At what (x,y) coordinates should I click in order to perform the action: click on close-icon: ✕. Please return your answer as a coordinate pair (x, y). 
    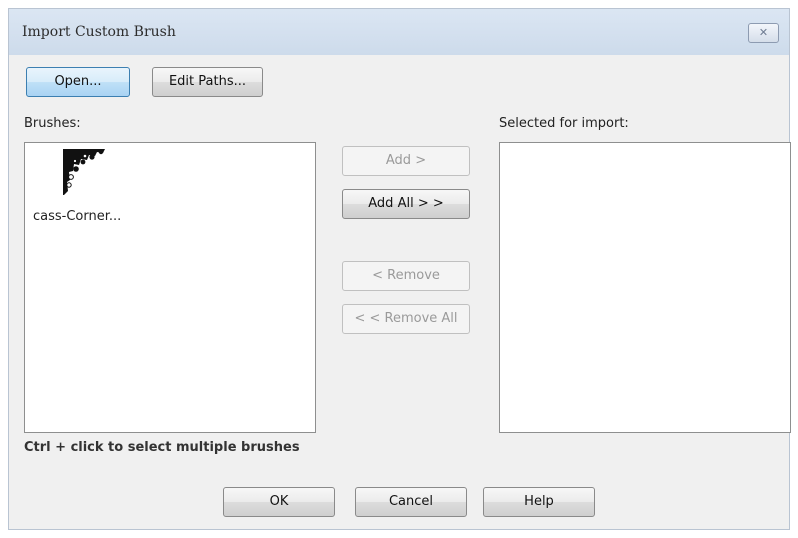
    Looking at the image, I should click on (763, 32).